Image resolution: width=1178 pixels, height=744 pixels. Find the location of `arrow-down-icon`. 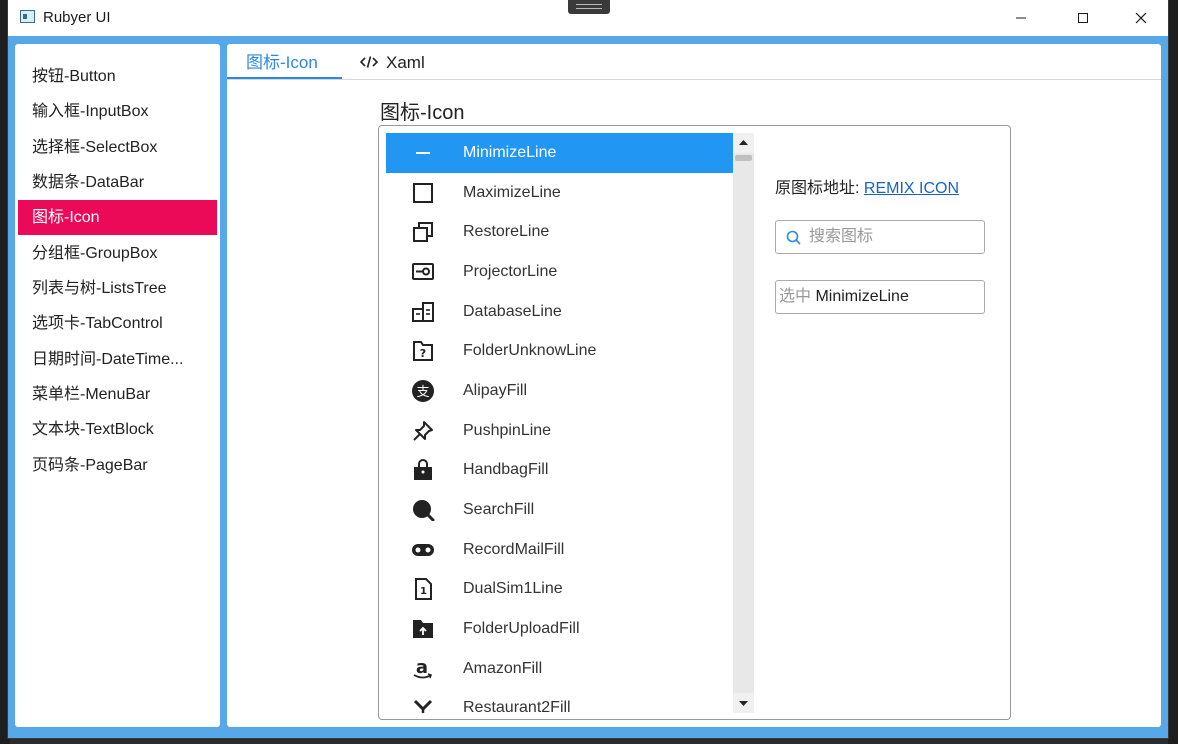

arrow-down-icon is located at coordinates (743, 703).